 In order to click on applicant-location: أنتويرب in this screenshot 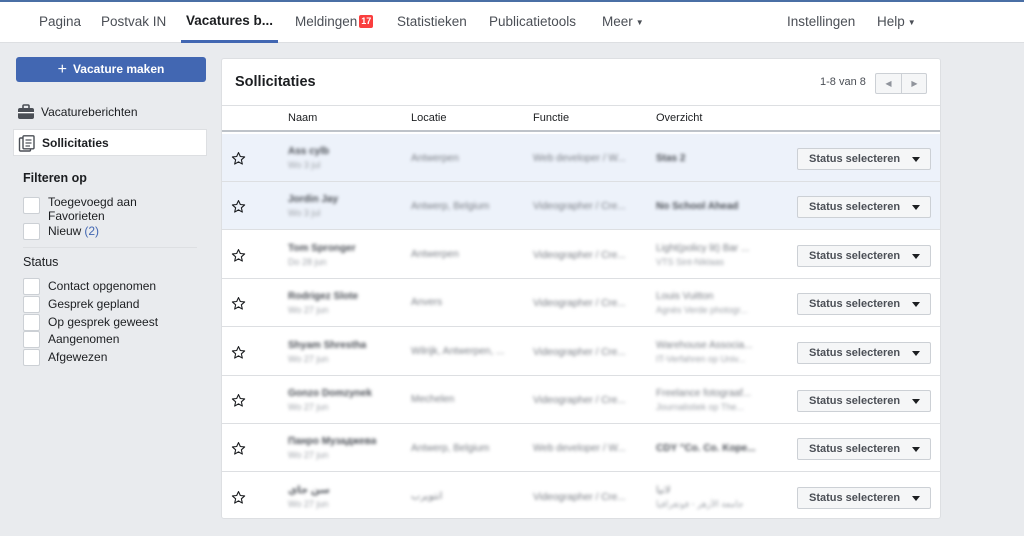, I will do `click(427, 496)`.